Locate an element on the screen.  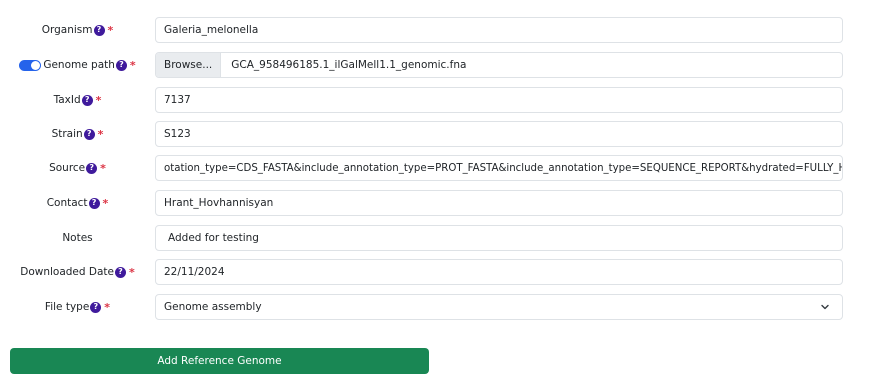
strain-row: Strain? * S123 is located at coordinates (440, 134).